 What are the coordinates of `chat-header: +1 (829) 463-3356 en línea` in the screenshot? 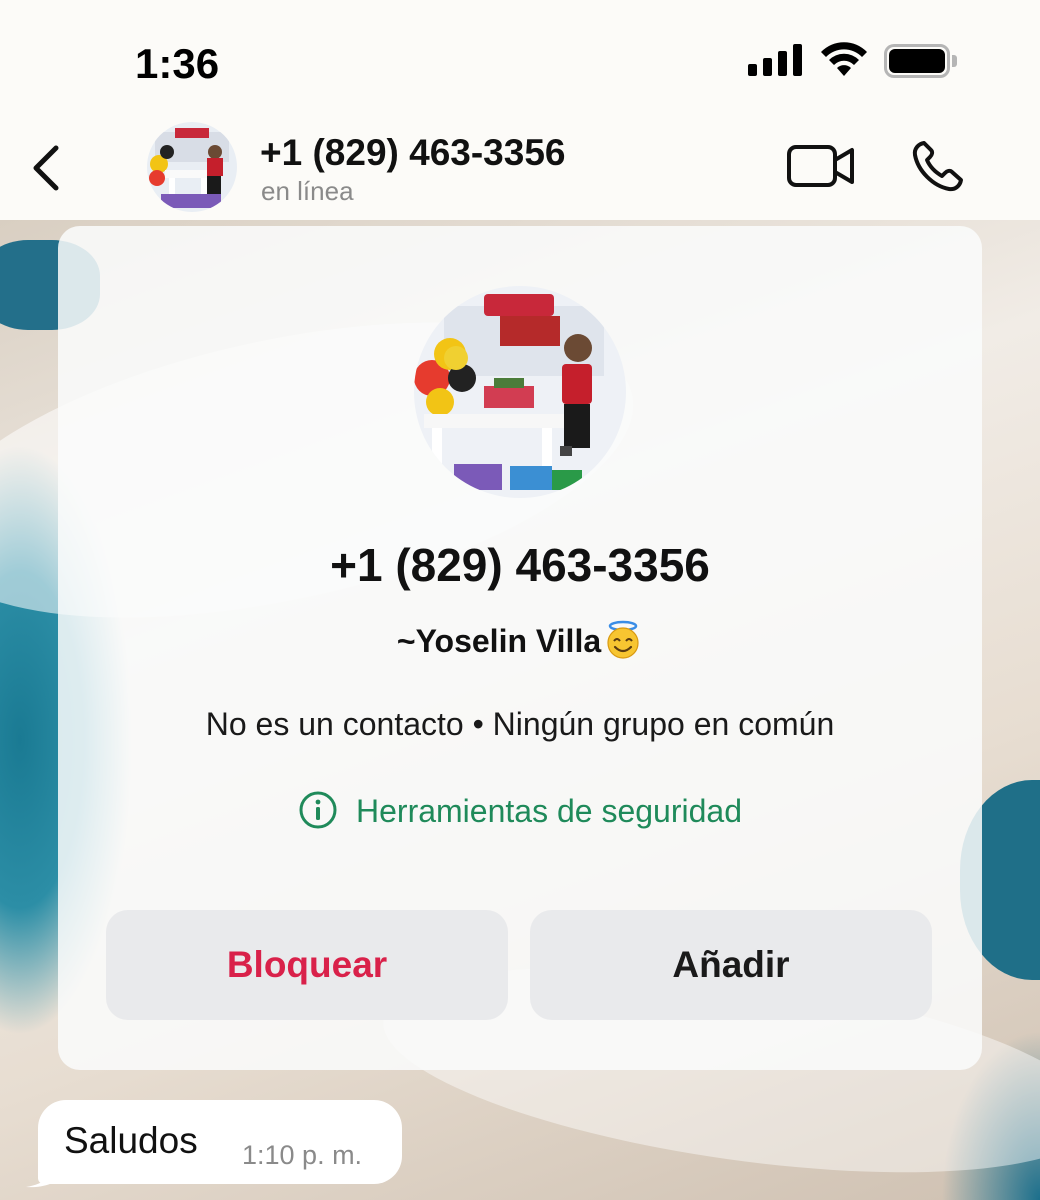 It's located at (520, 165).